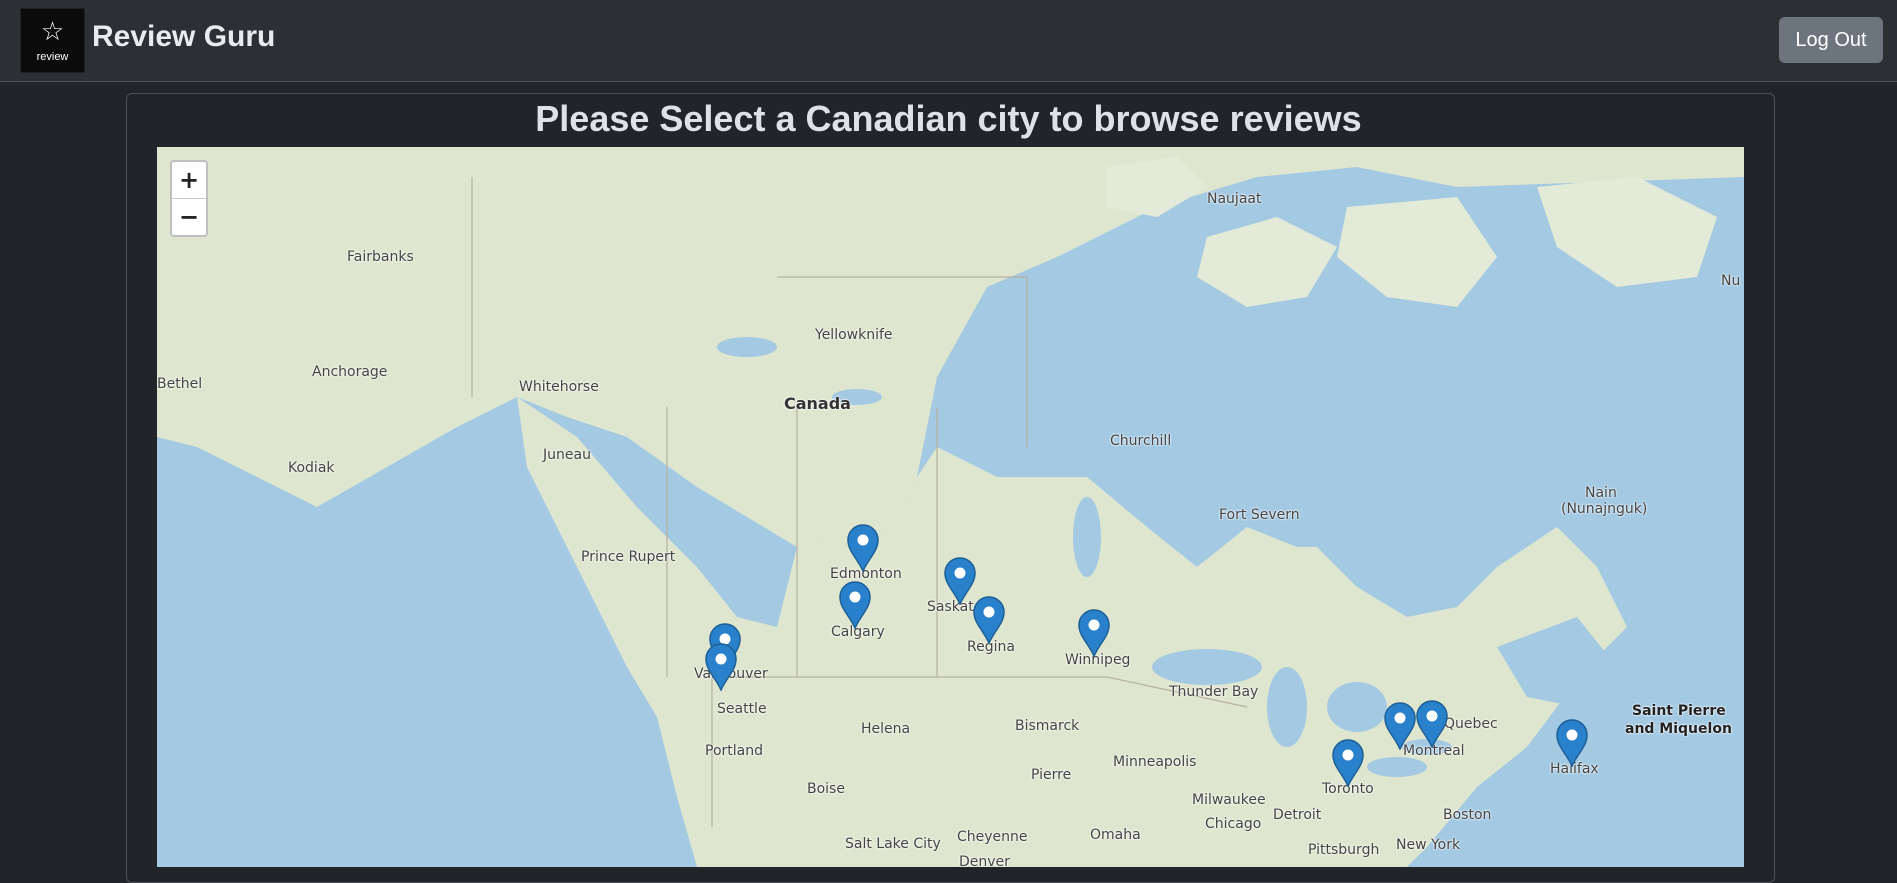 This screenshot has height=883, width=1897. Describe the element at coordinates (1831, 40) in the screenshot. I see `logout-button: Log Out` at that location.